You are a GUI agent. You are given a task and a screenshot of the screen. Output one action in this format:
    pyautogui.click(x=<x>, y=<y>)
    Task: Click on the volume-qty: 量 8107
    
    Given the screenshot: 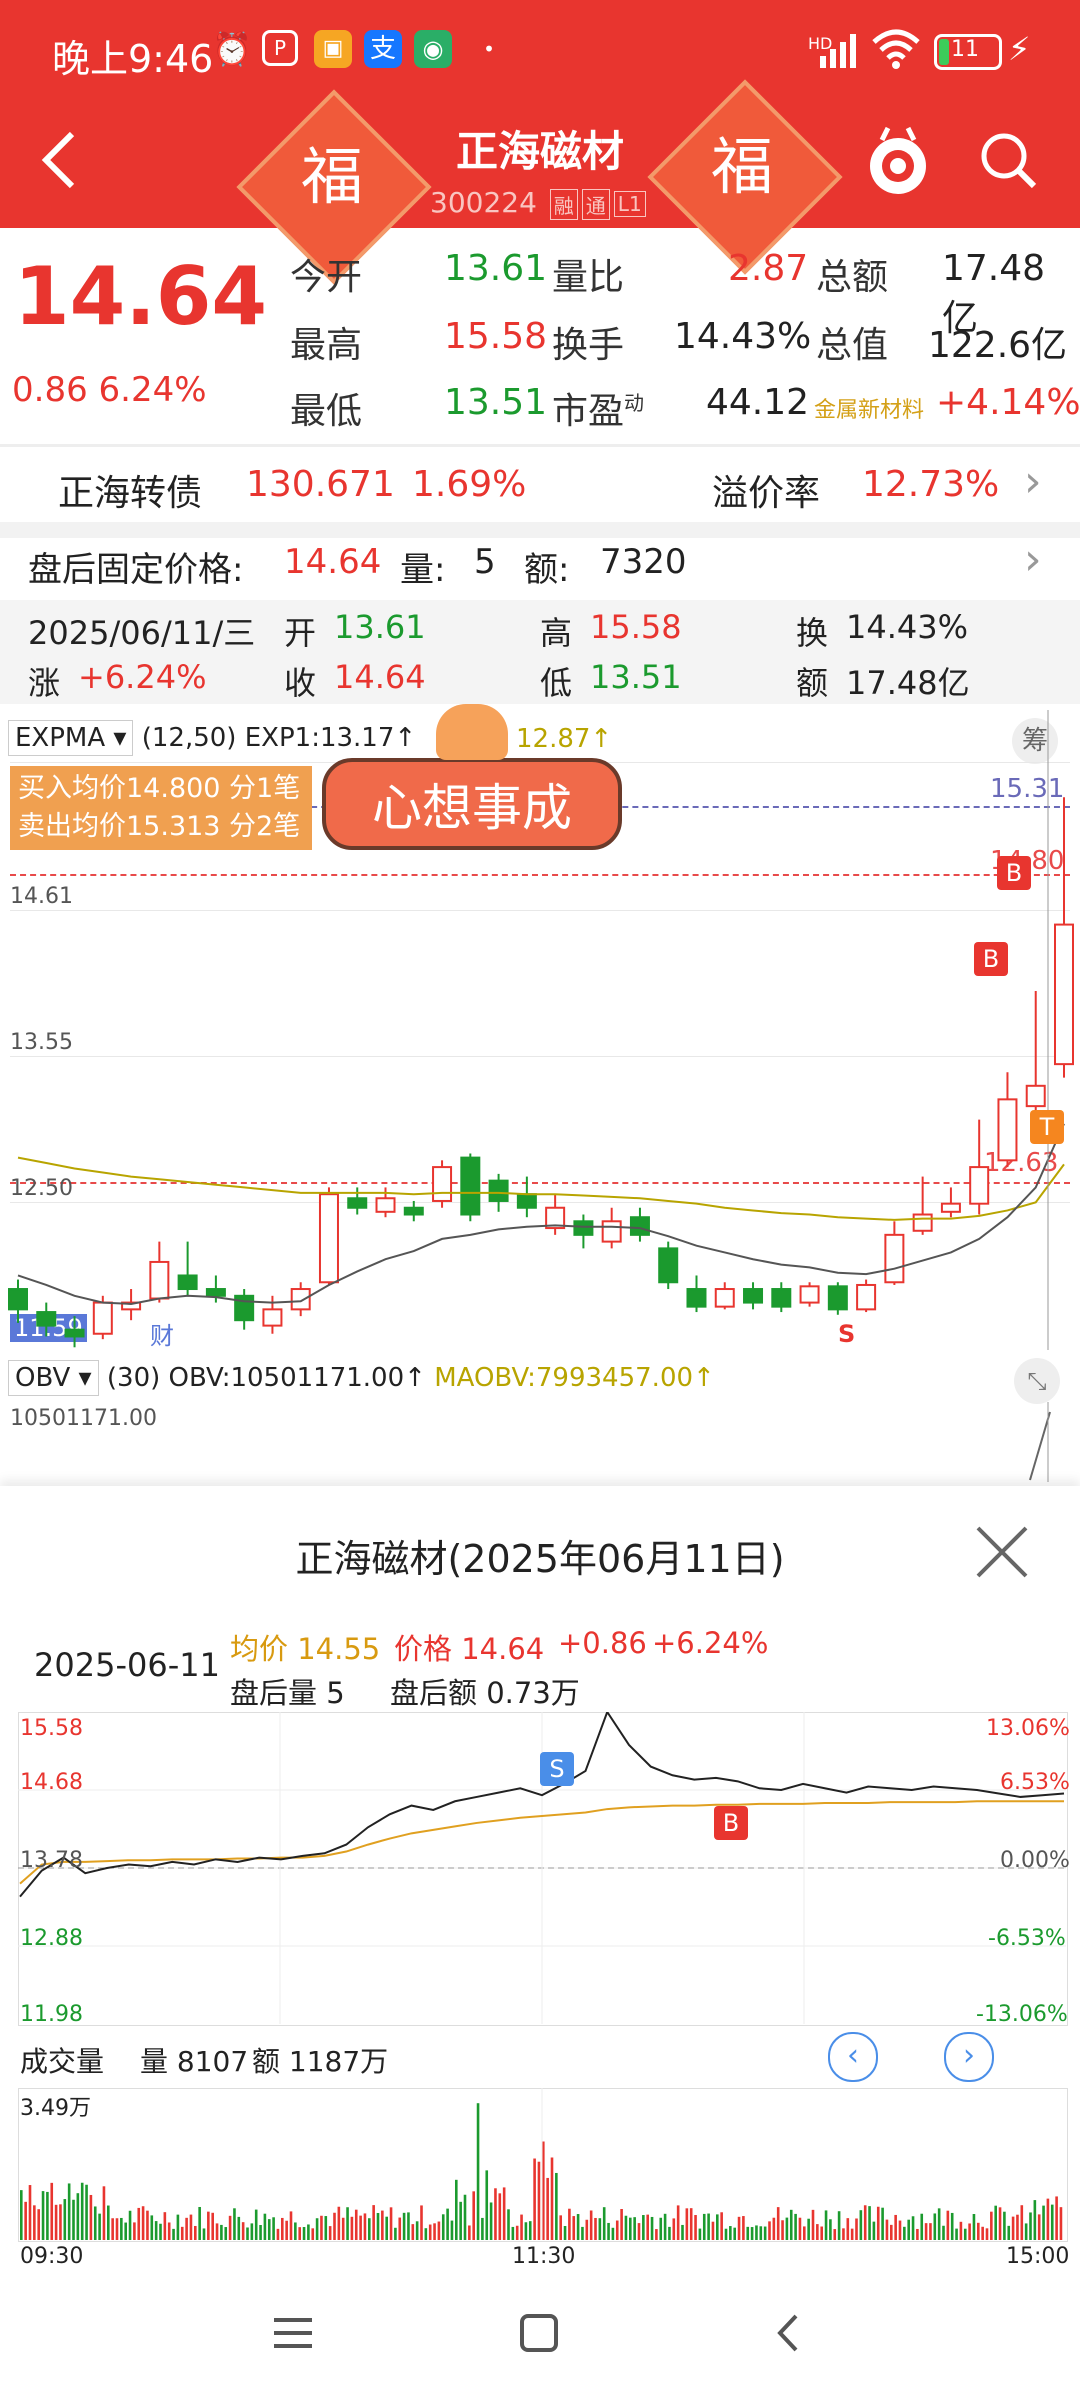 What is the action you would take?
    pyautogui.click(x=194, y=2061)
    